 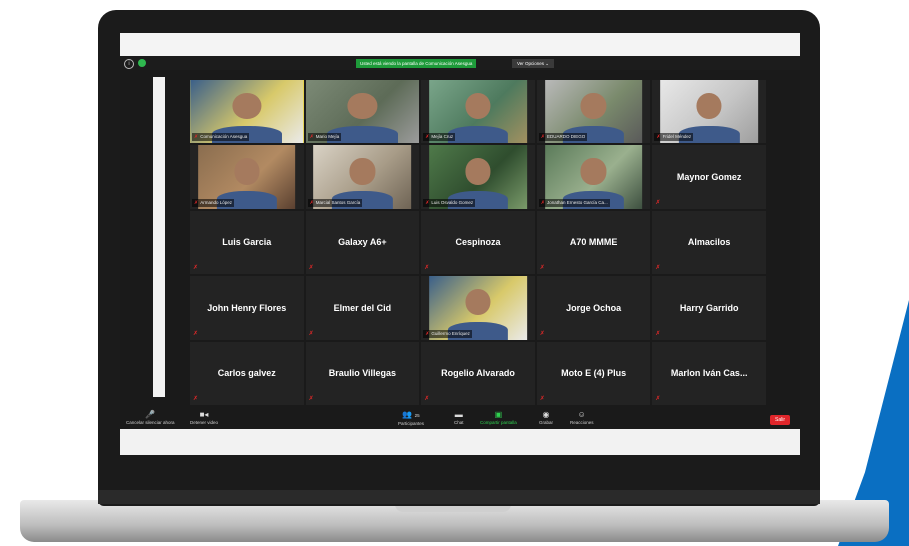 I want to click on leave-button: Salir, so click(x=780, y=420).